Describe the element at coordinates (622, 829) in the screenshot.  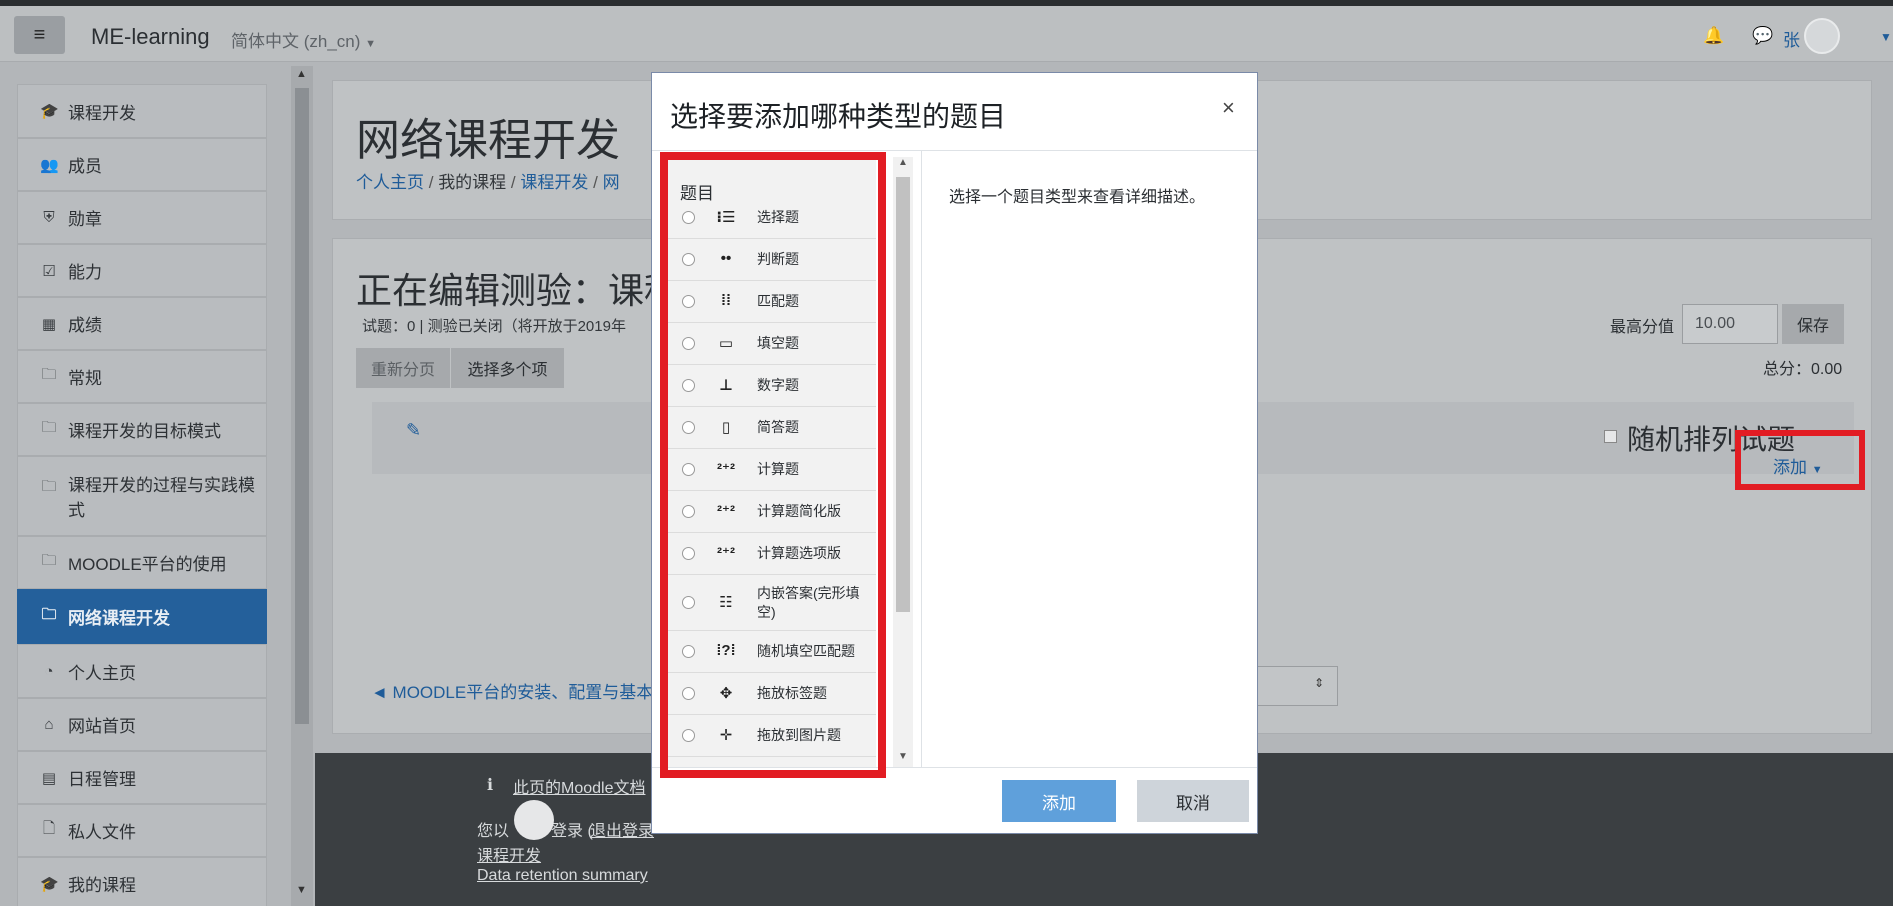
I see `logout-link: 退出登录` at that location.